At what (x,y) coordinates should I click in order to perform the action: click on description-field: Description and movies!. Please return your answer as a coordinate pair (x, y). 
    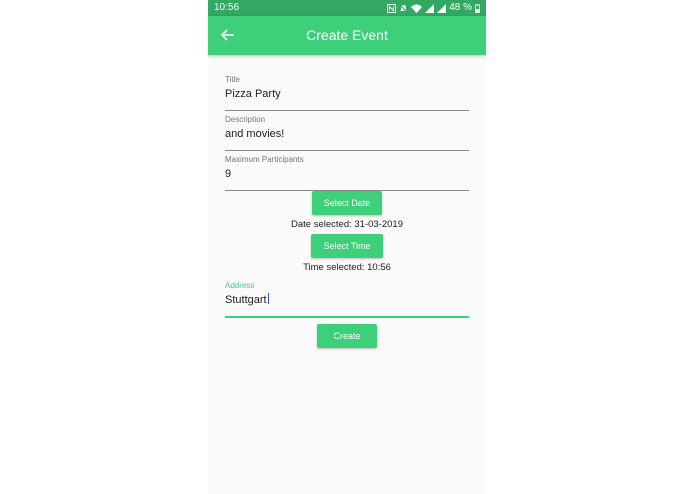
    Looking at the image, I should click on (347, 133).